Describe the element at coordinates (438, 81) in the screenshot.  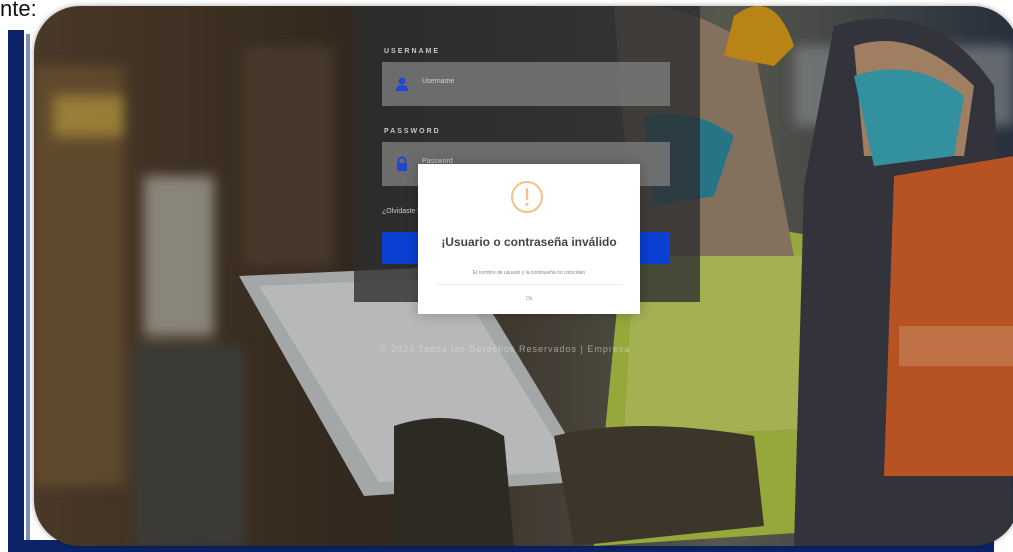
I see `username-placeholder: Username` at that location.